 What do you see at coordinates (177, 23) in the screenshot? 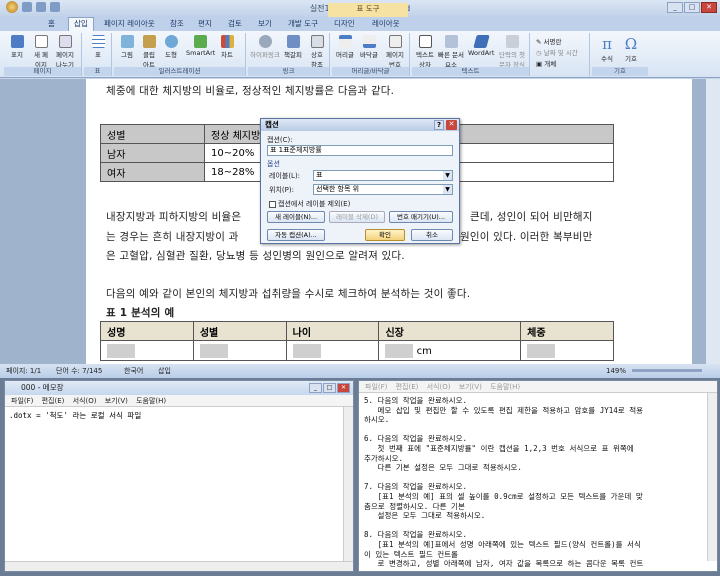
I see `tab-references: 참조` at bounding box center [177, 23].